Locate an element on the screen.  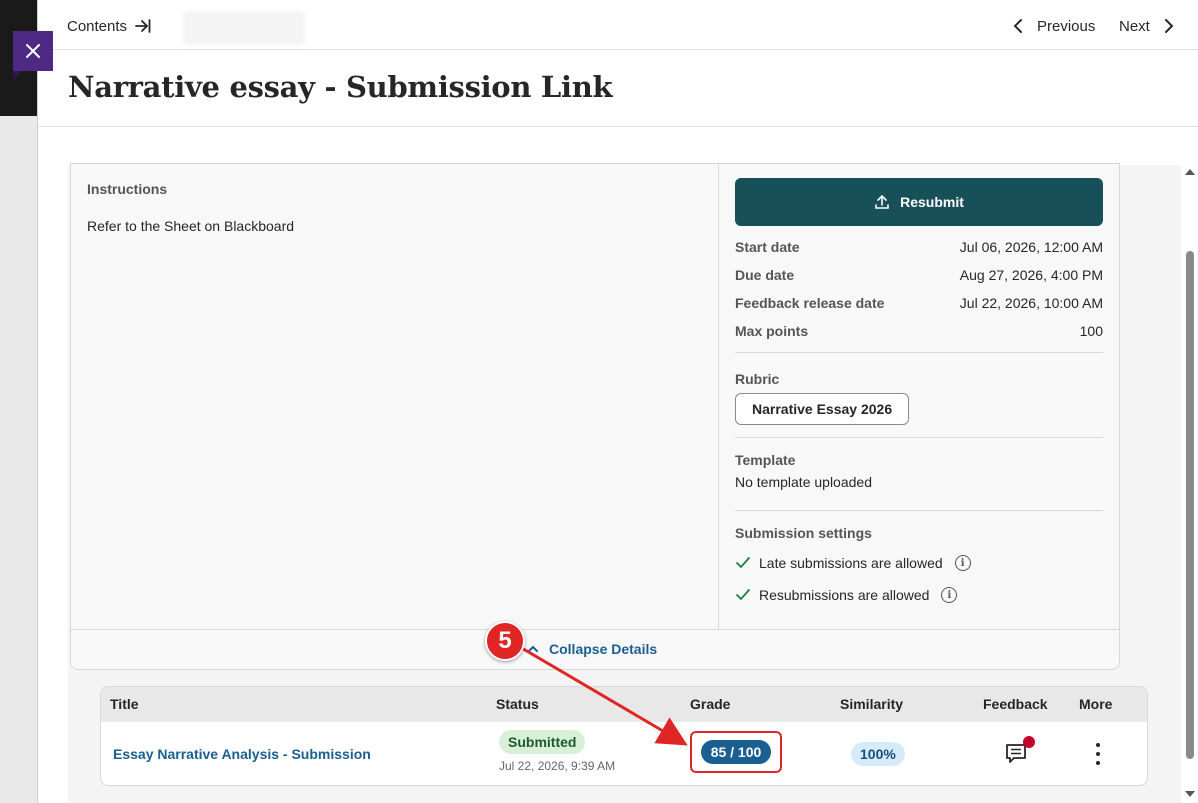
setting-resubmissions: Resubmissions are allowed i is located at coordinates (919, 595).